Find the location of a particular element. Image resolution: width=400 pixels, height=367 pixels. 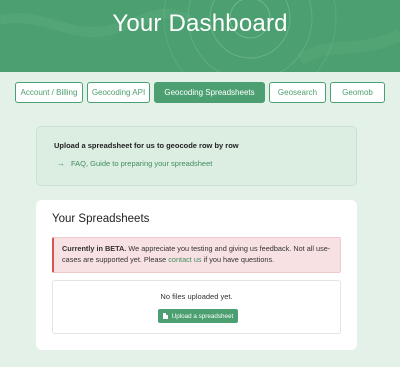

arrow-right-icon: → is located at coordinates (61, 163).